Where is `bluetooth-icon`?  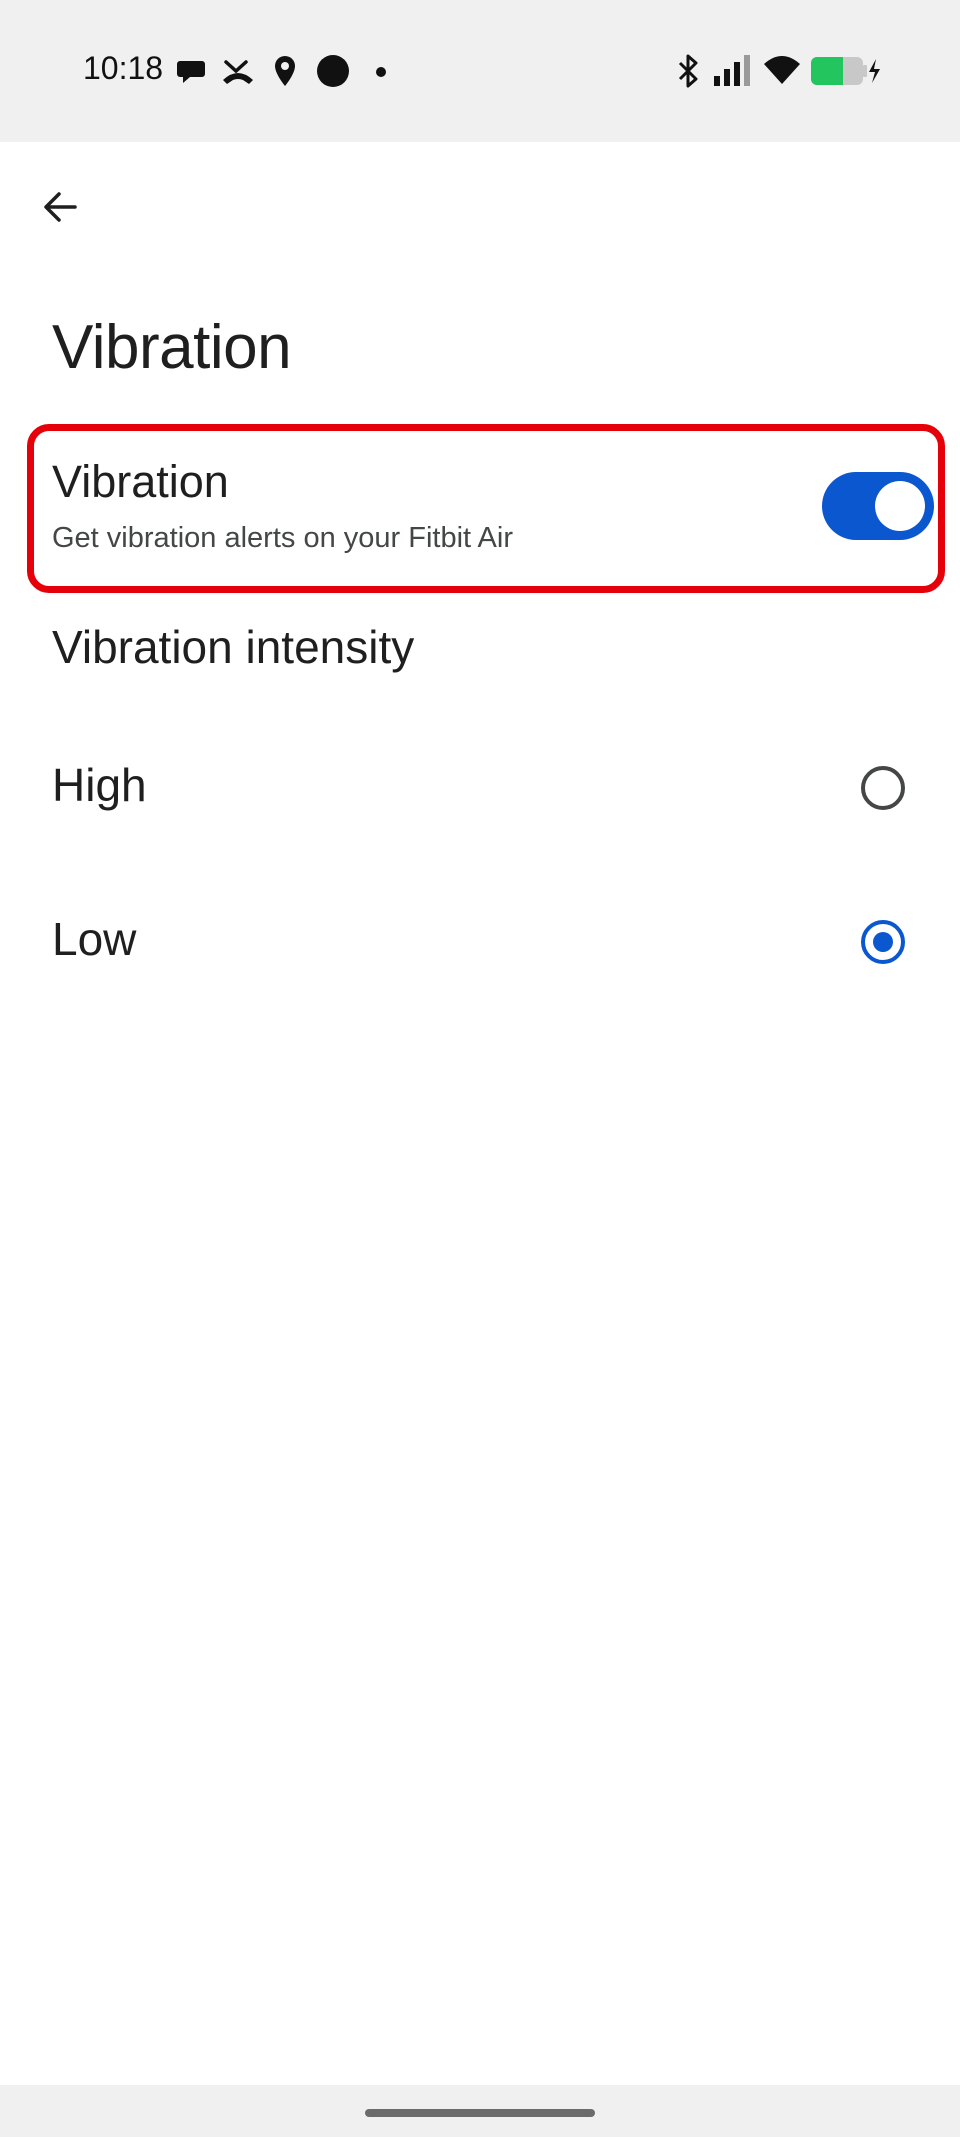
bluetooth-icon is located at coordinates (688, 73).